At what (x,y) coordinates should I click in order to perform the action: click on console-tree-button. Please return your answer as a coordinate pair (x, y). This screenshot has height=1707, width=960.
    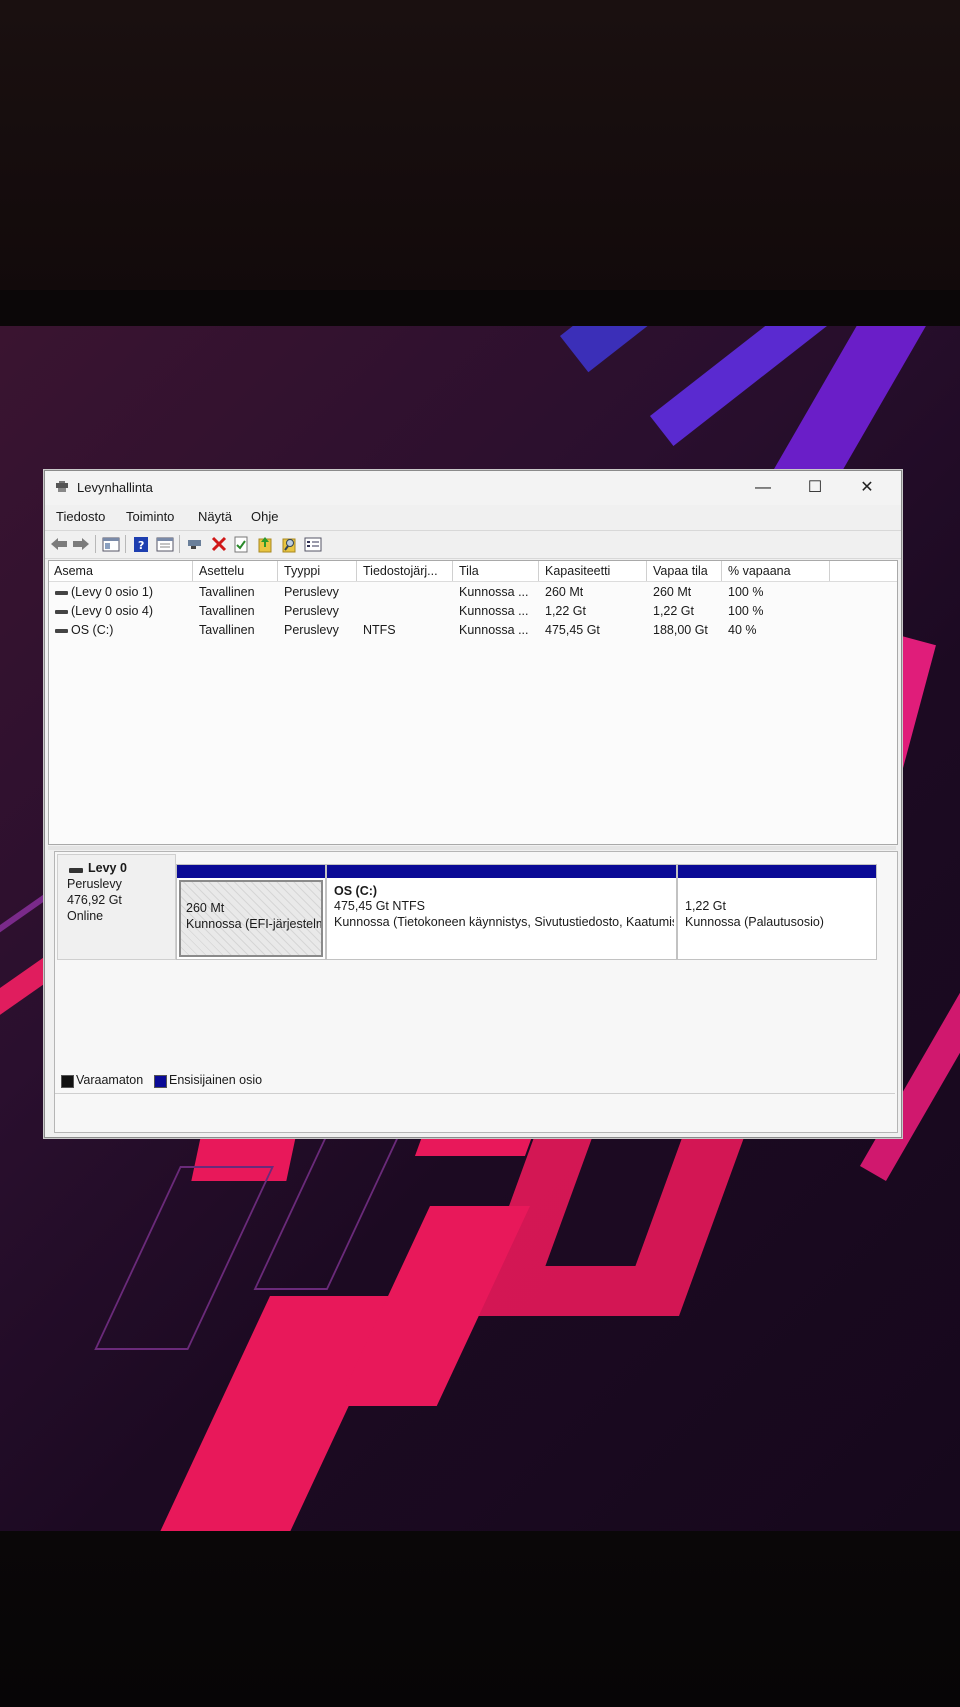
    Looking at the image, I should click on (111, 544).